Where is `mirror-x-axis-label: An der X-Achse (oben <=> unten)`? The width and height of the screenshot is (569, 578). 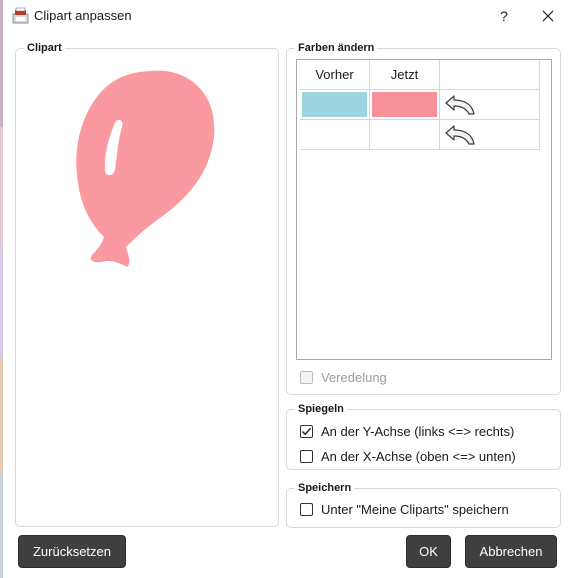
mirror-x-axis-label: An der X-Achse (oben <=> unten) is located at coordinates (418, 456).